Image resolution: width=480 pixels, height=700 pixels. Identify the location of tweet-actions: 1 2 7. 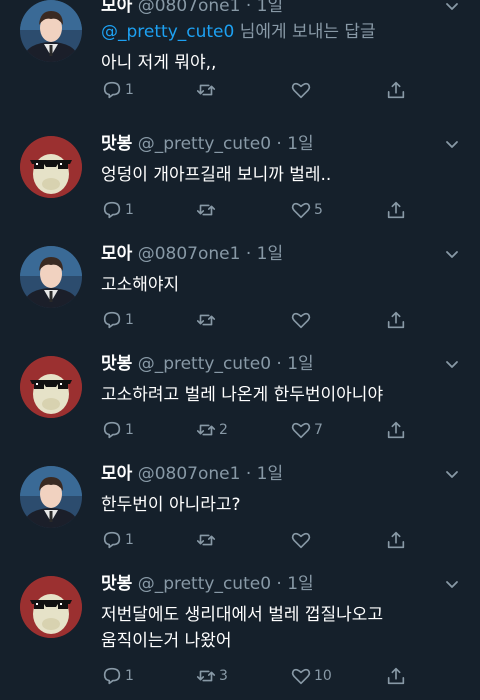
(256, 430).